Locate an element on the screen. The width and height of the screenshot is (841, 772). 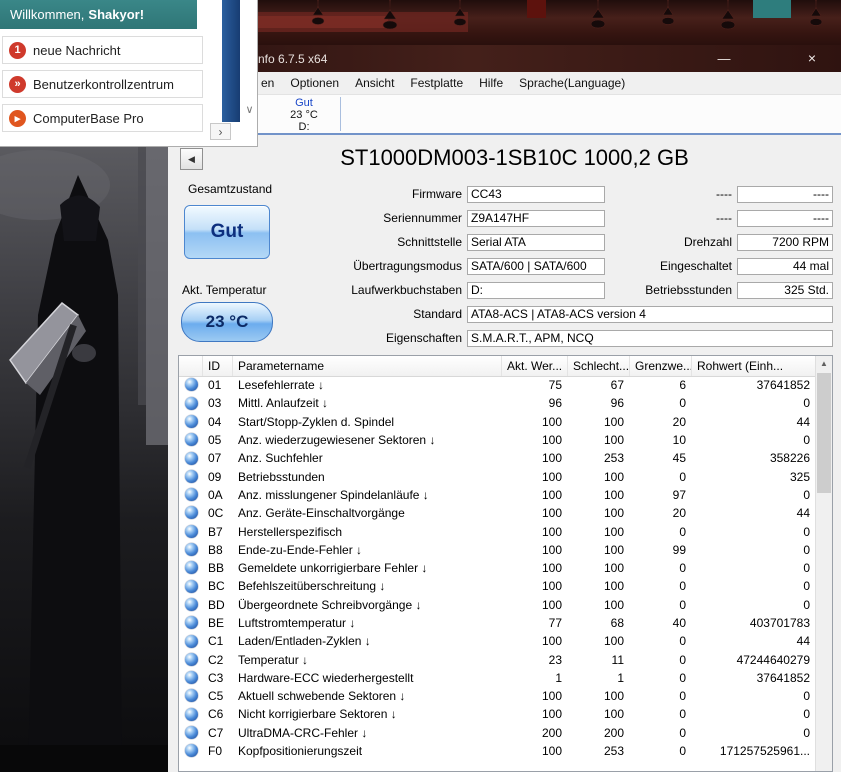
attribute-worst: 67 is located at coordinates (617, 385).